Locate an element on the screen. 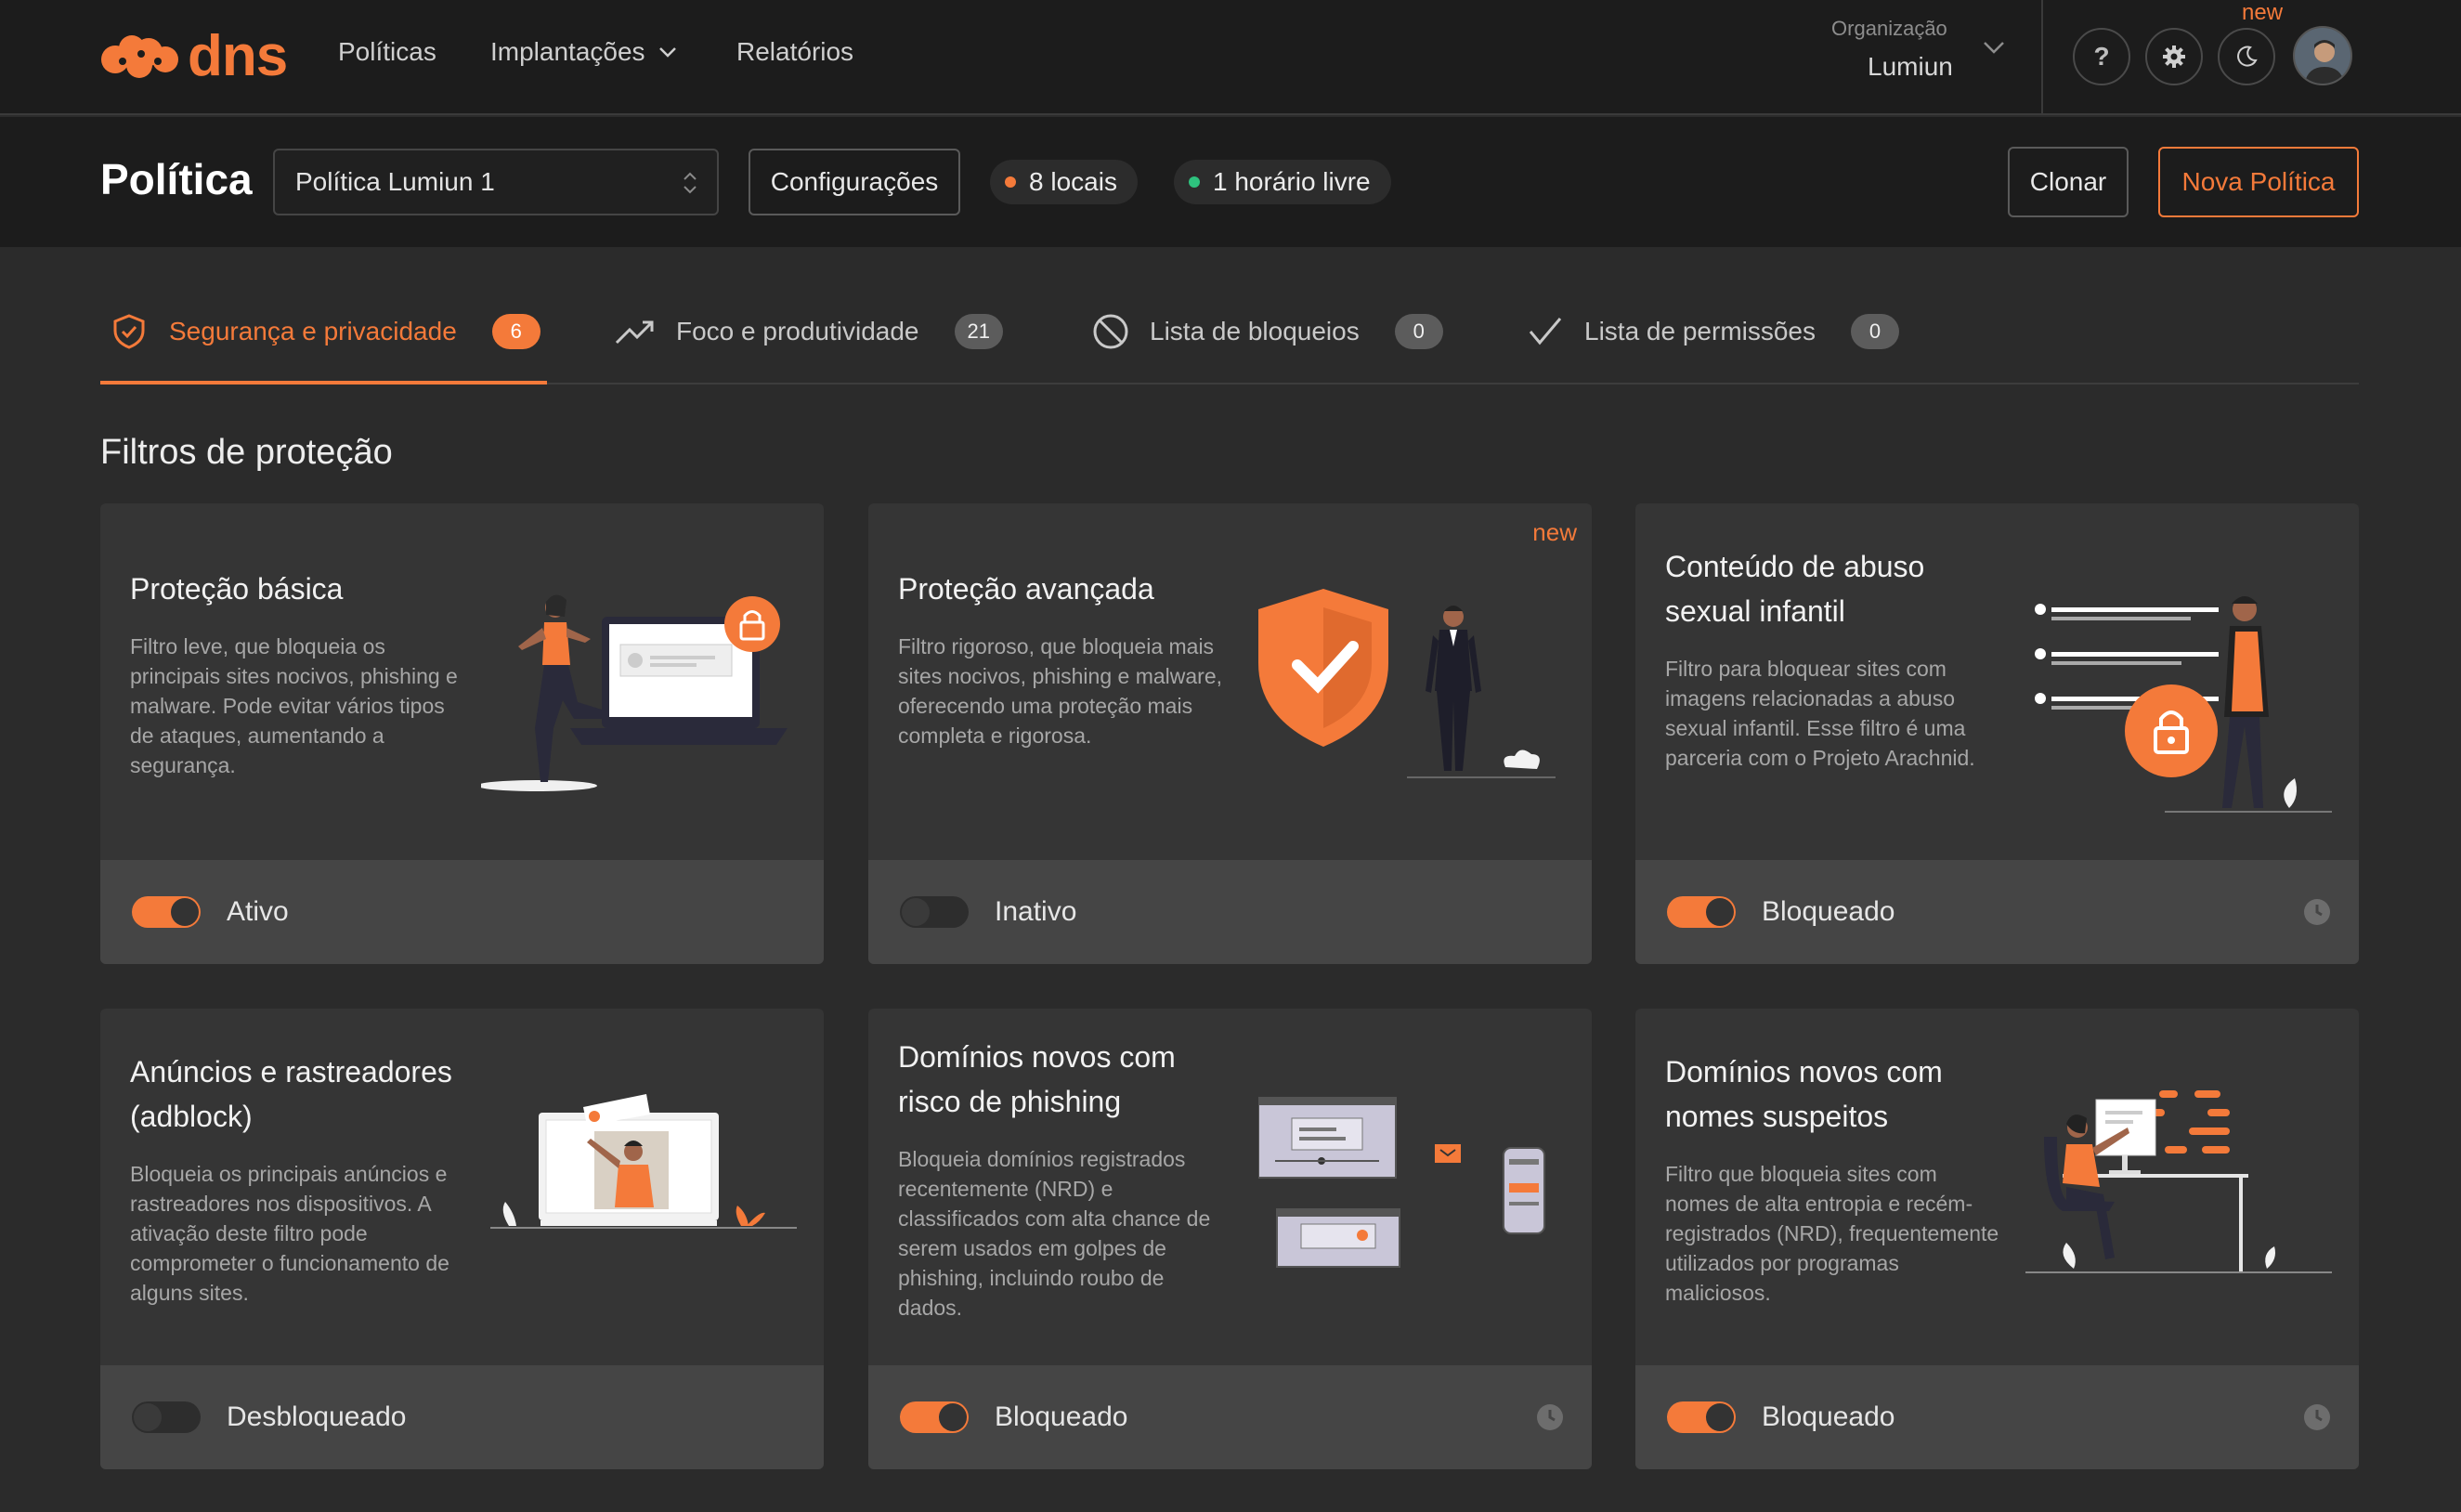 The height and width of the screenshot is (1512, 2461). user-avatar-icon is located at coordinates (2322, 56).